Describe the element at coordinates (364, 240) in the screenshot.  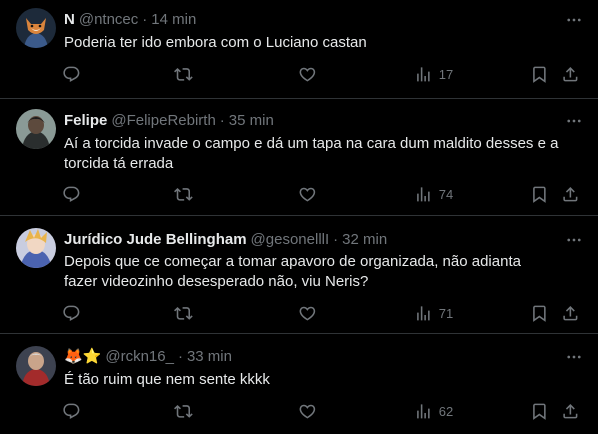
I see `timestamp: 32 min` at that location.